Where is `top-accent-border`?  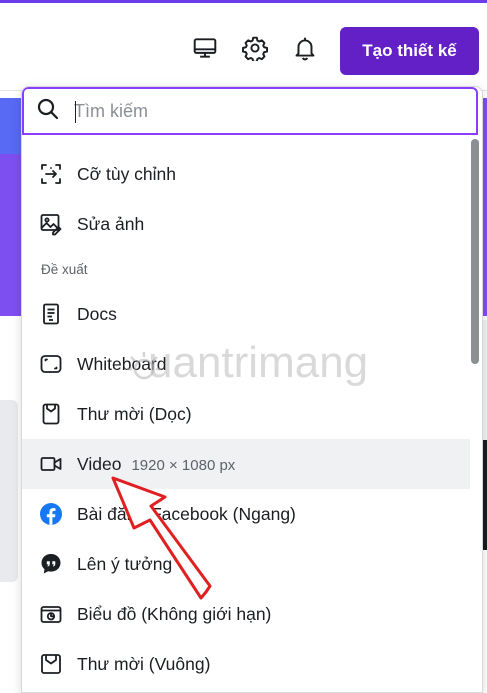
top-accent-border is located at coordinates (243, 1).